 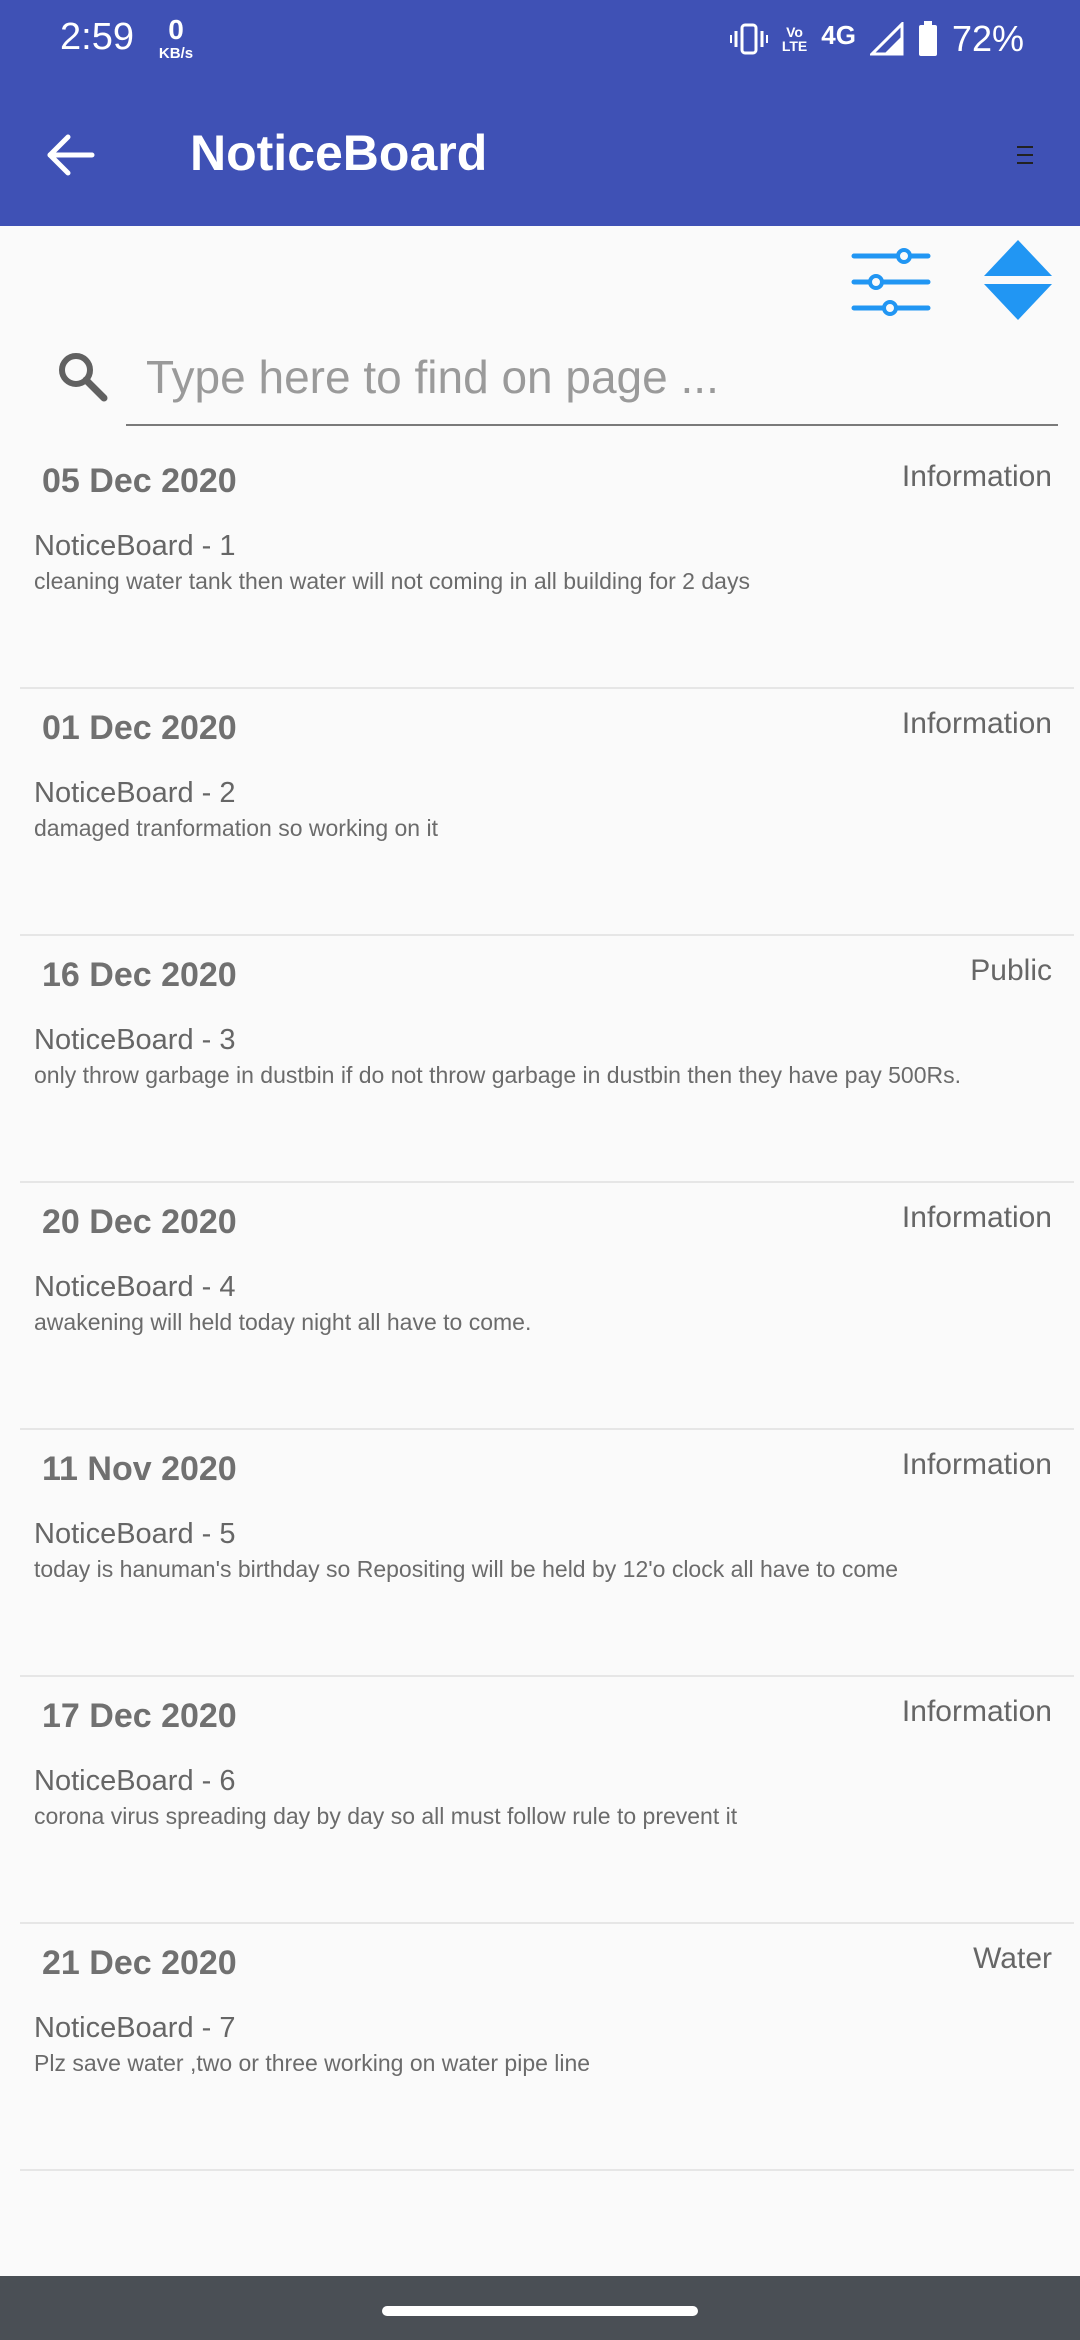 I want to click on notice-title: NoticeBoard - 3, so click(x=135, y=1040).